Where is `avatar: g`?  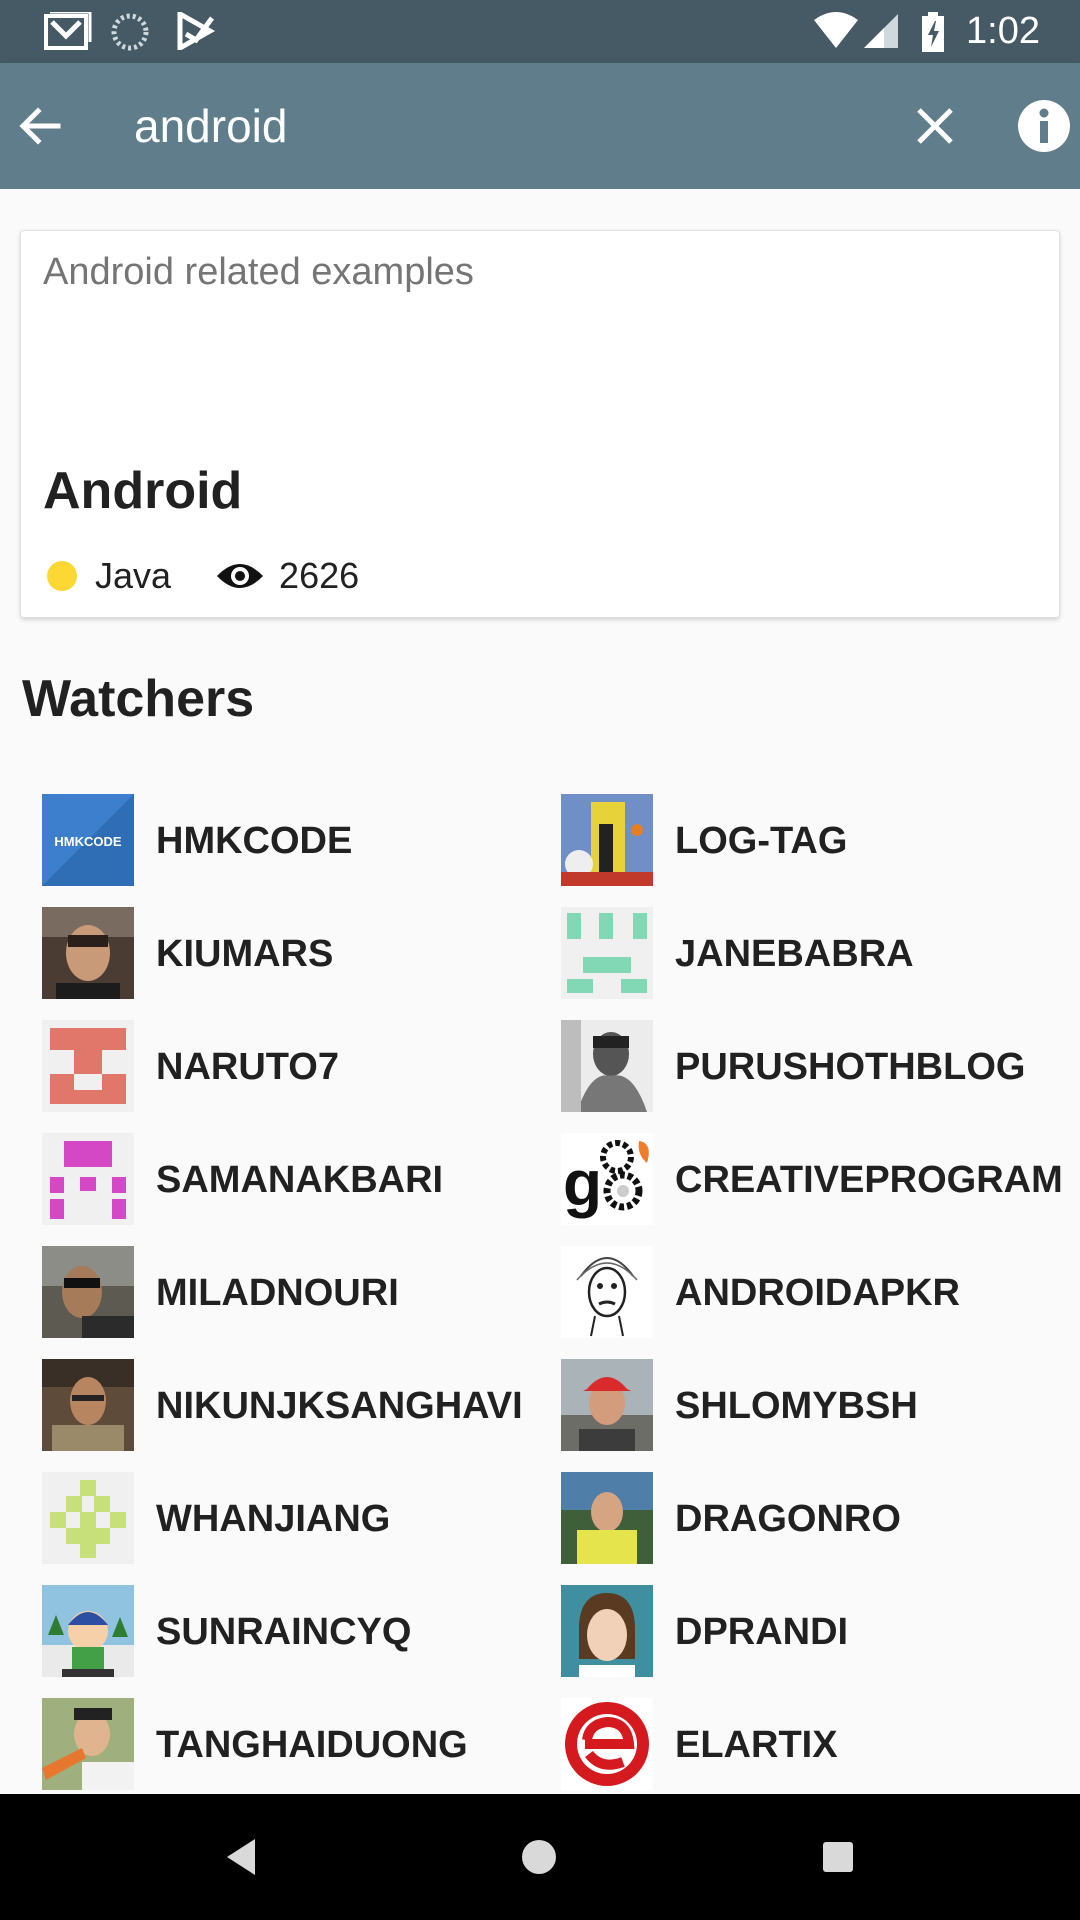 avatar: g is located at coordinates (607, 1179).